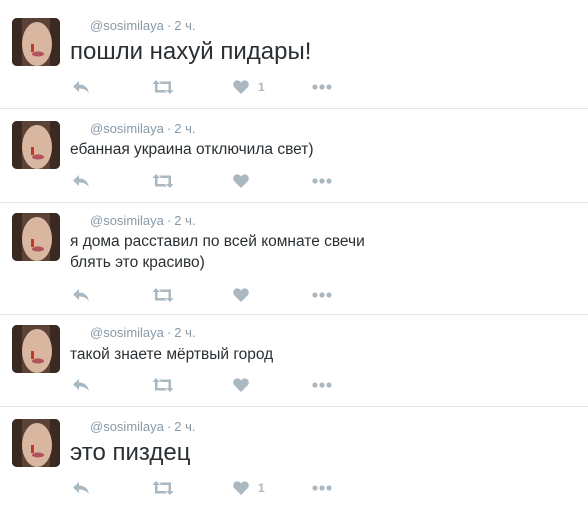  I want to click on tweet-text-line: ебанная украина отключила свет), so click(192, 149).